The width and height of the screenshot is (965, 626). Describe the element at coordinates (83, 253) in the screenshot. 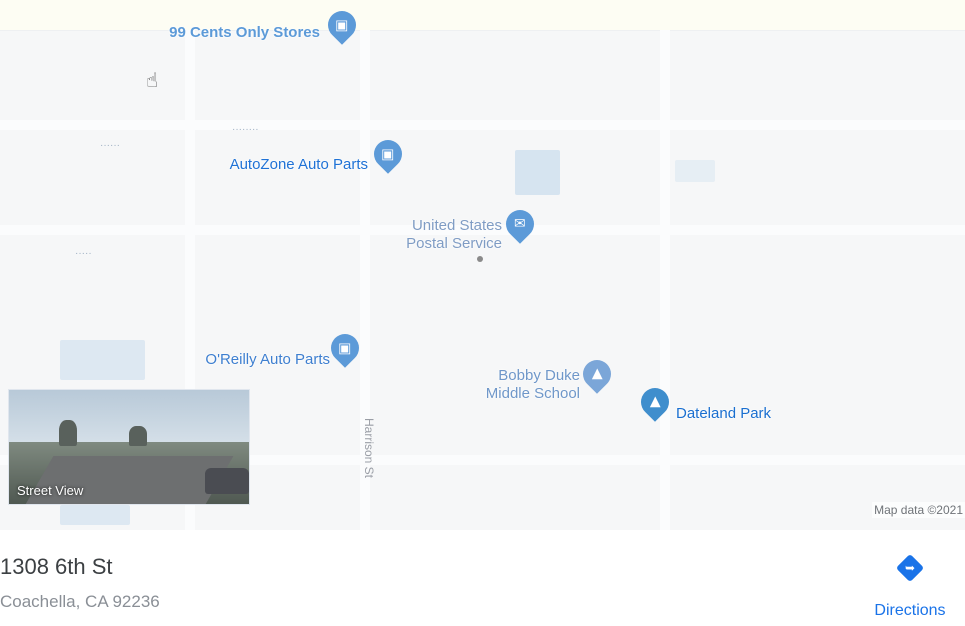

I see `faint-street-label: ·····` at that location.